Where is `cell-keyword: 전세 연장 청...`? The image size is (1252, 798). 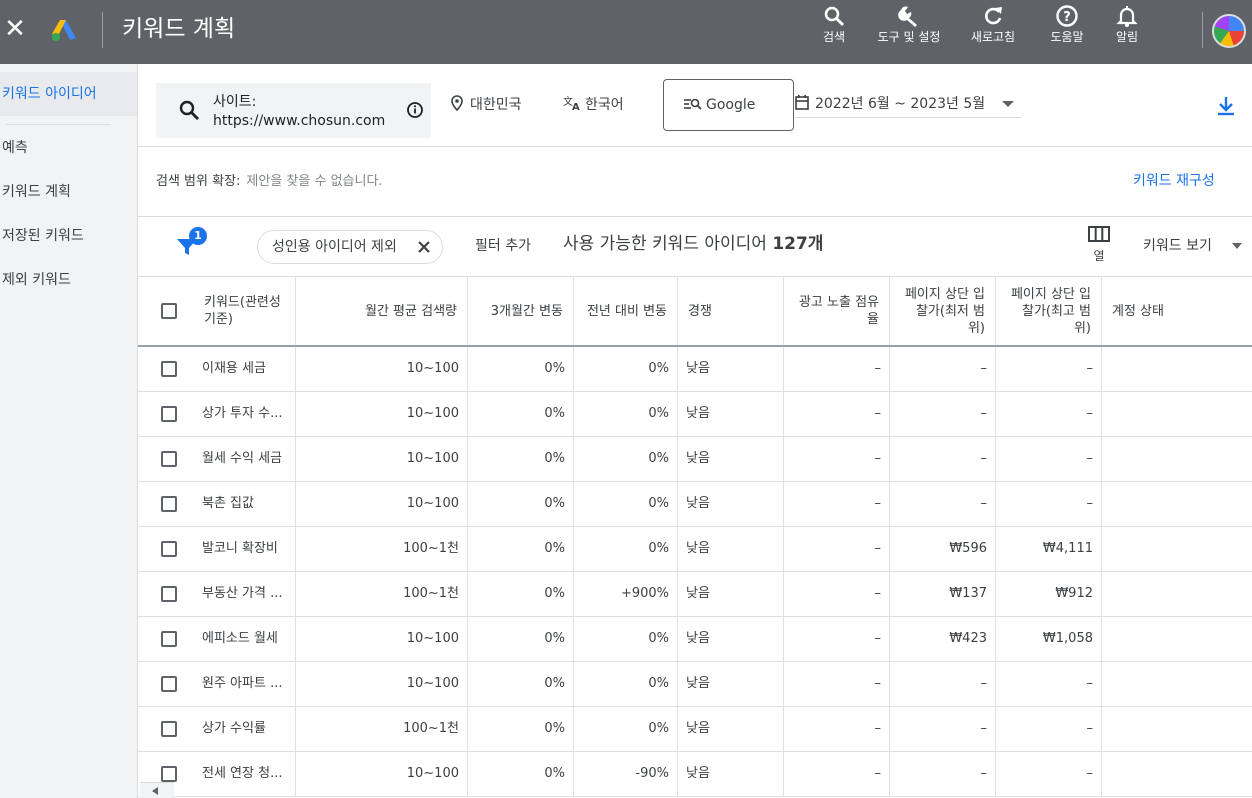 cell-keyword: 전세 연장 청... is located at coordinates (245, 774).